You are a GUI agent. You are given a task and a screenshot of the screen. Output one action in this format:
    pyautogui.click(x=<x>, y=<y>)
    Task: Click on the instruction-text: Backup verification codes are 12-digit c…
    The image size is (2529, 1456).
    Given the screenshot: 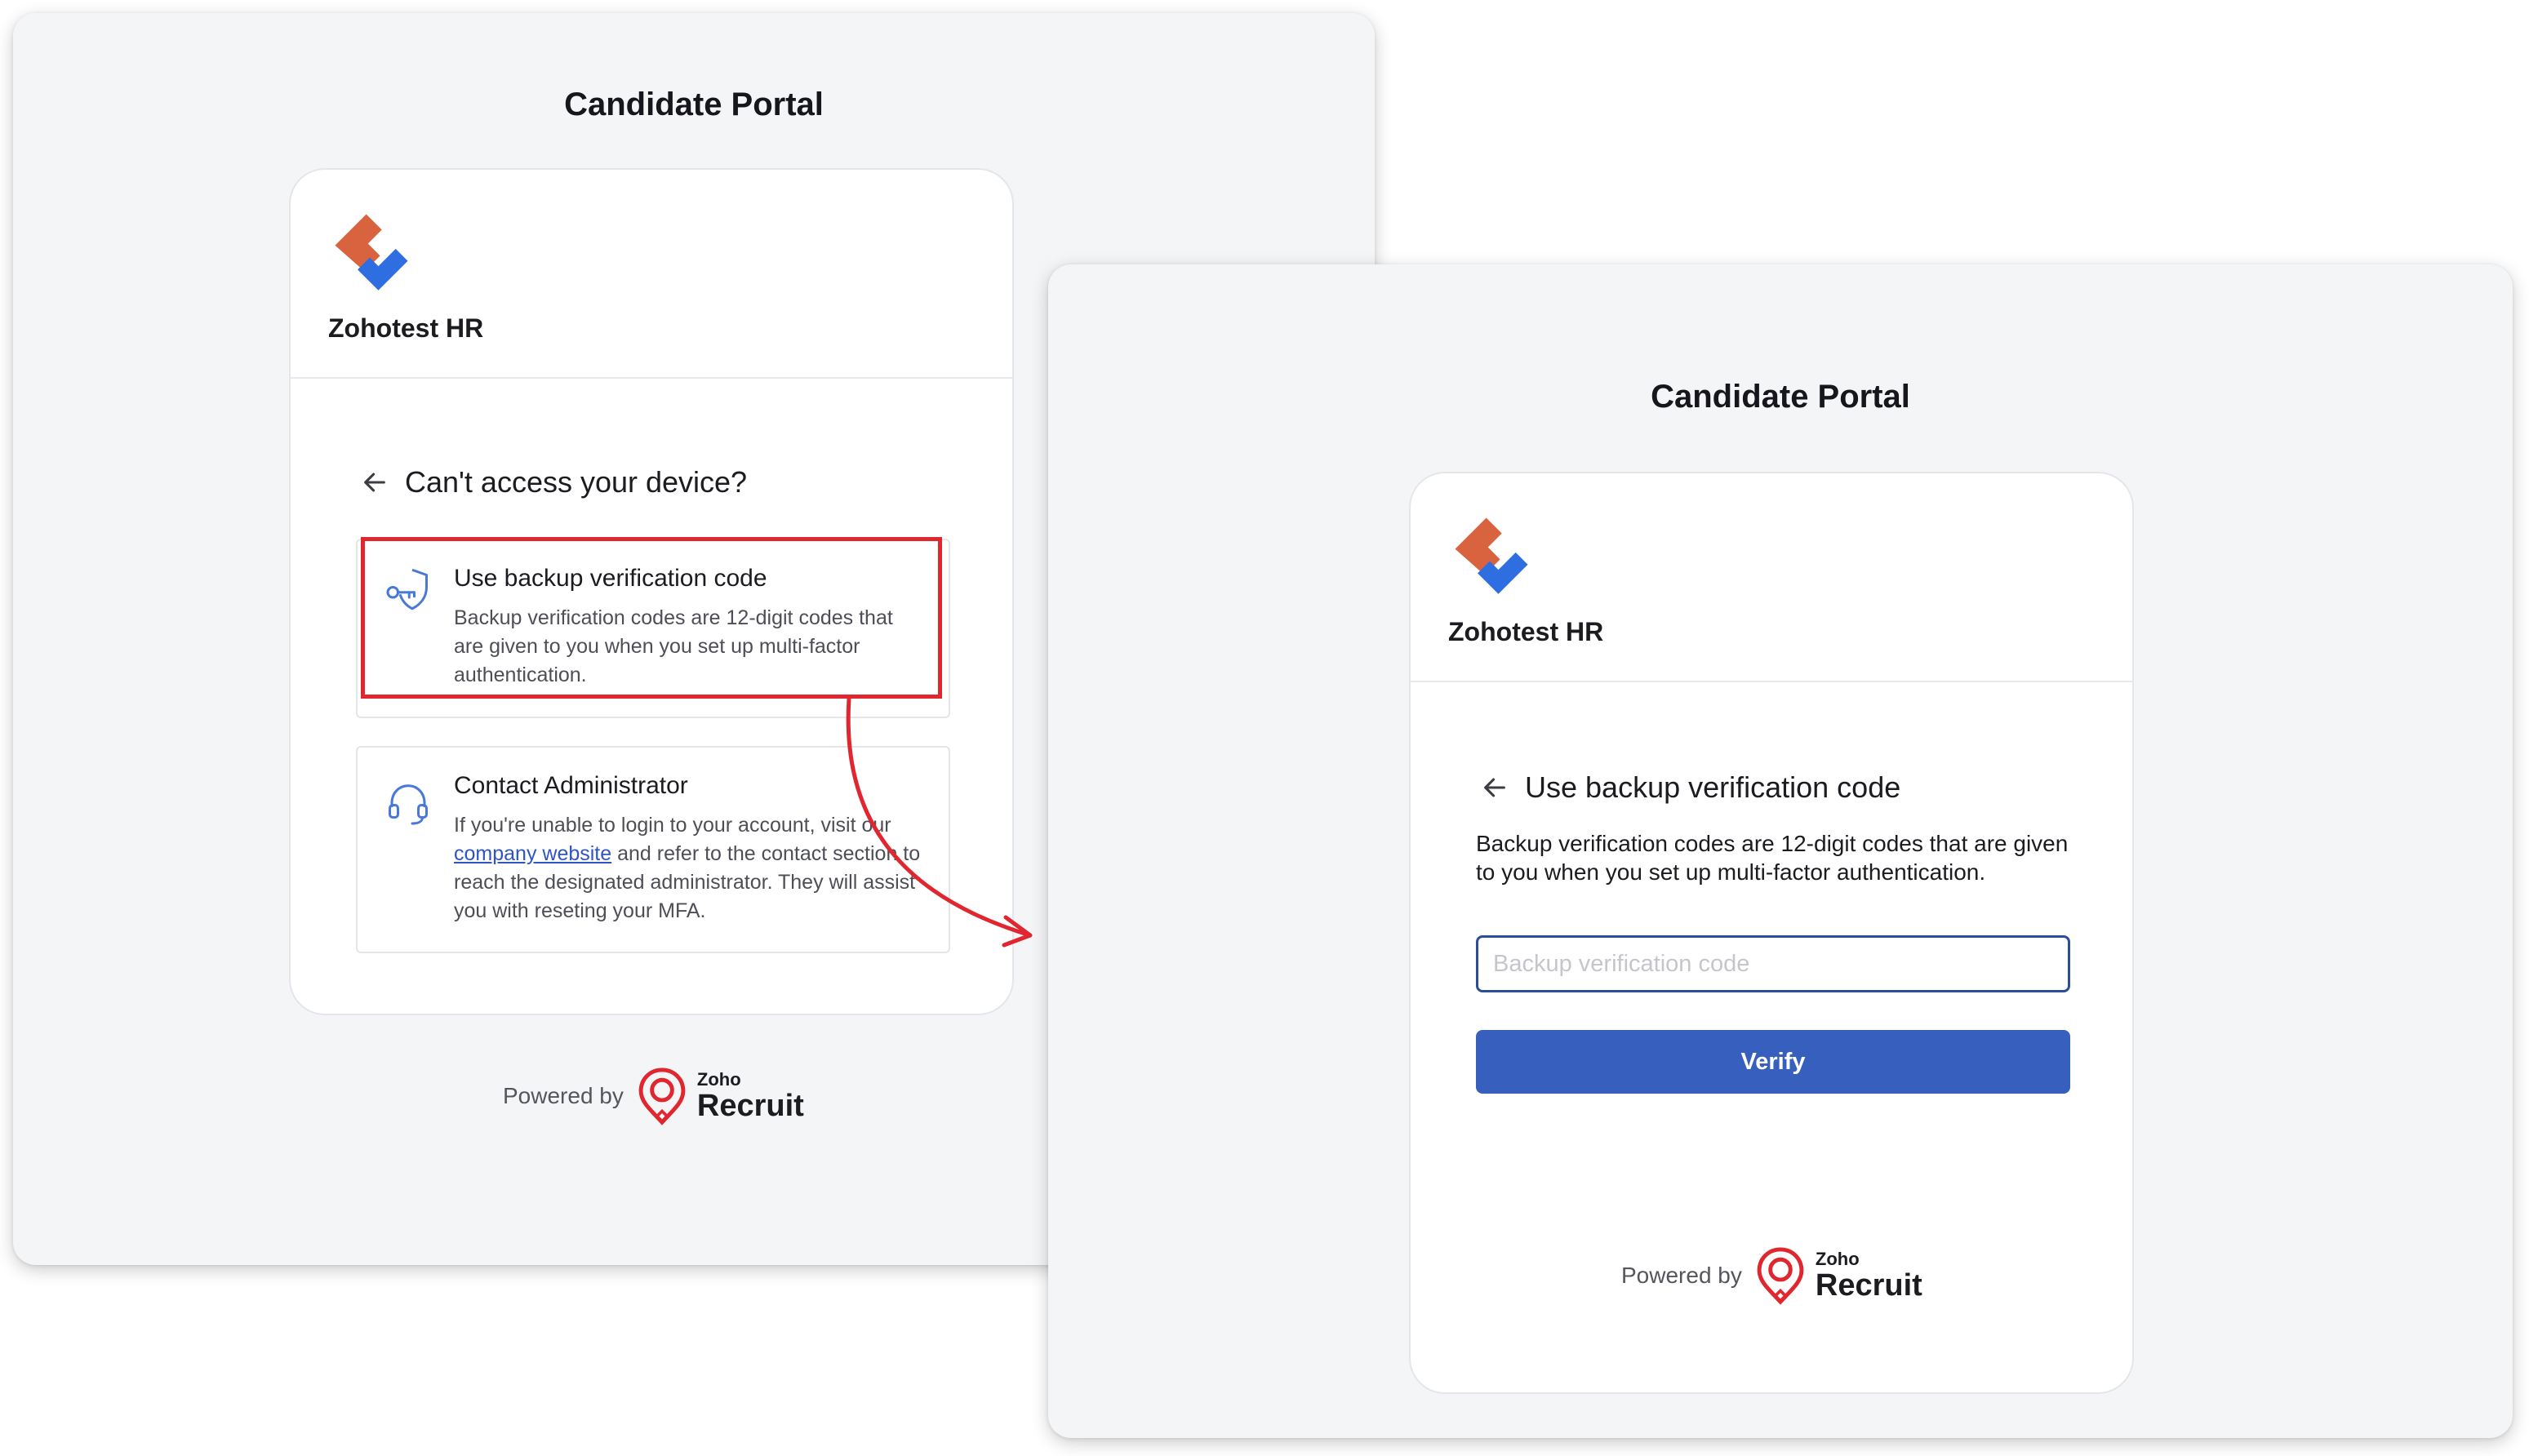 What is the action you would take?
    pyautogui.click(x=1772, y=858)
    